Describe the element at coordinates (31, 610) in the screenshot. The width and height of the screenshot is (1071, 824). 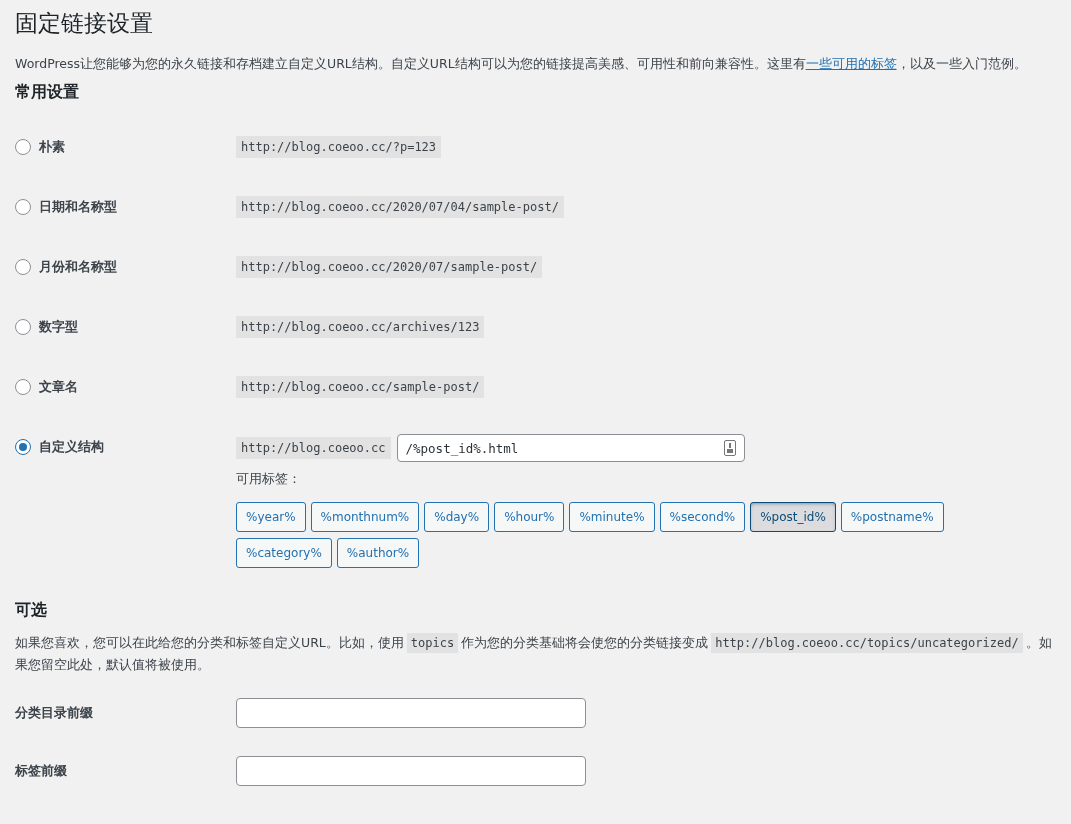
I see `section-heading: 可选` at that location.